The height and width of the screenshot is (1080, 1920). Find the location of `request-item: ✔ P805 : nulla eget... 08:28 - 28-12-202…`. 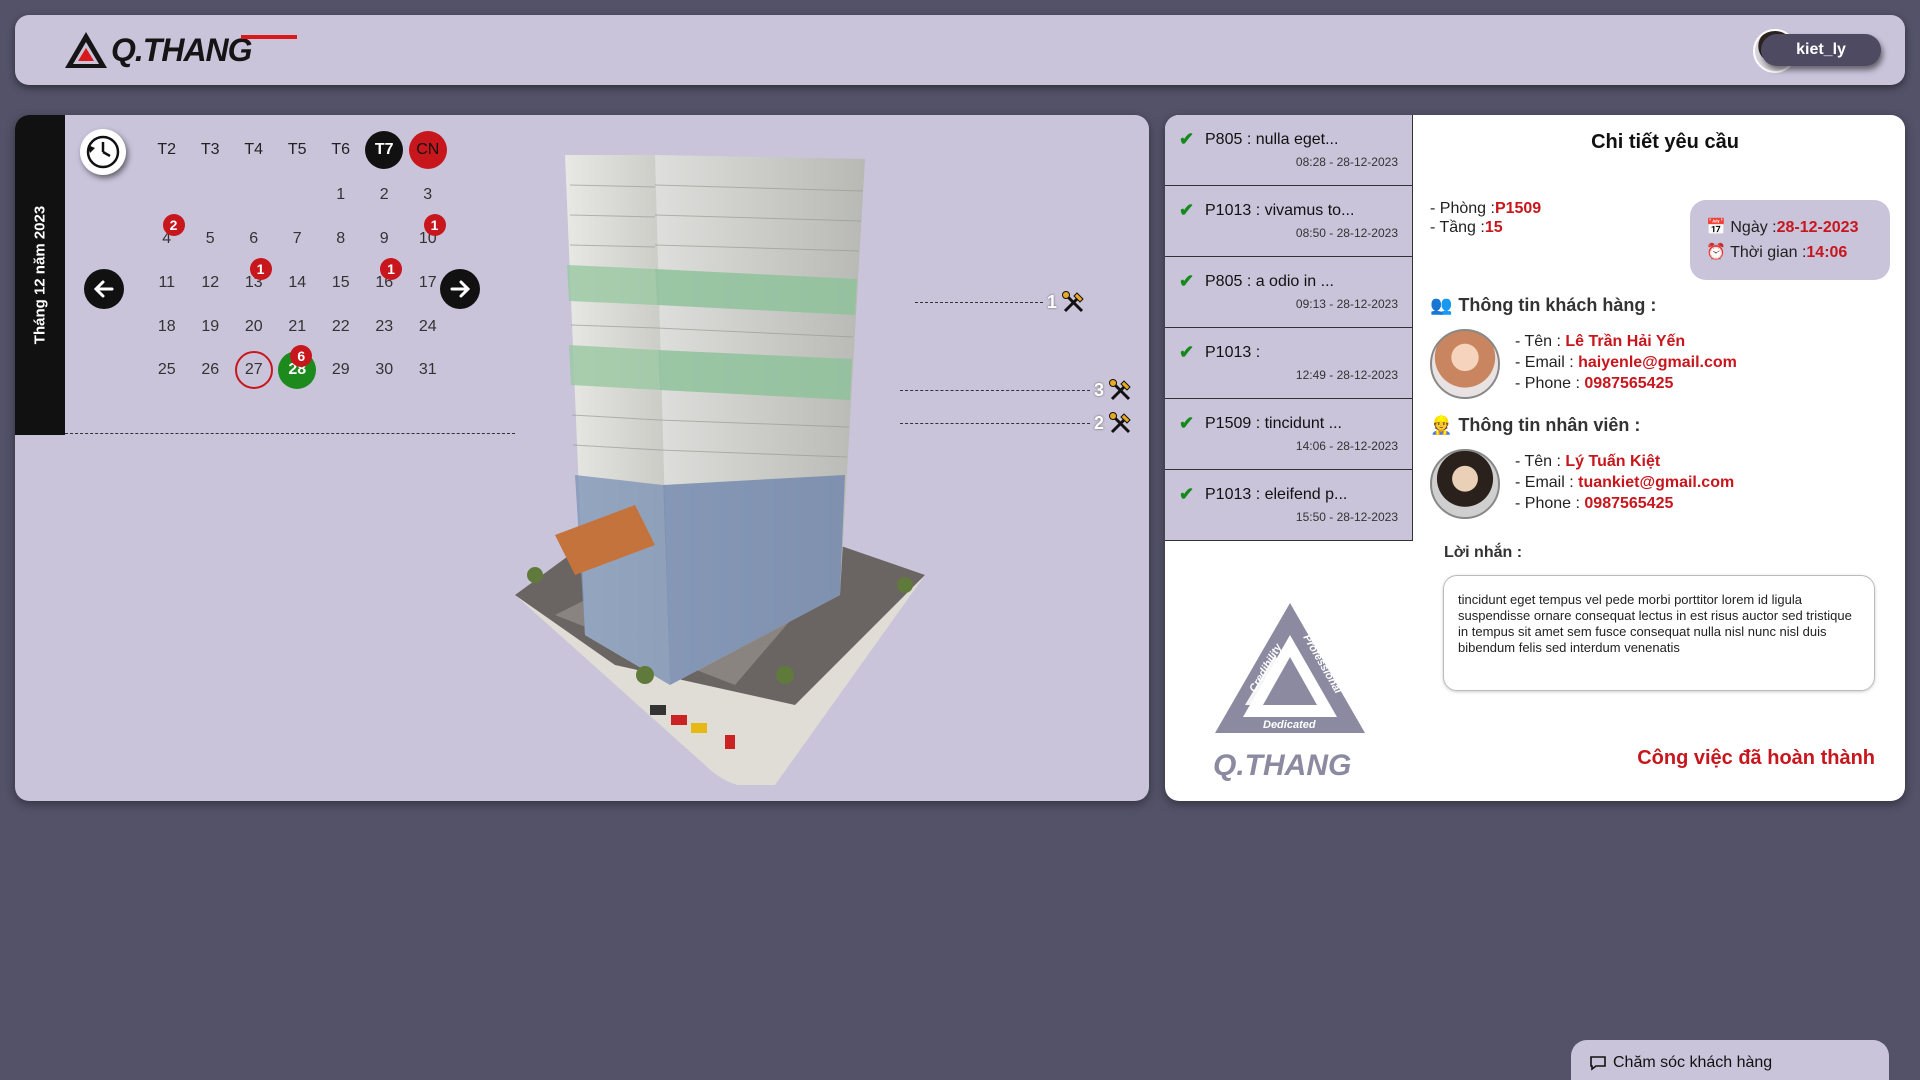

request-item: ✔ P805 : nulla eget... 08:28 - 28-12-202… is located at coordinates (1289, 150).